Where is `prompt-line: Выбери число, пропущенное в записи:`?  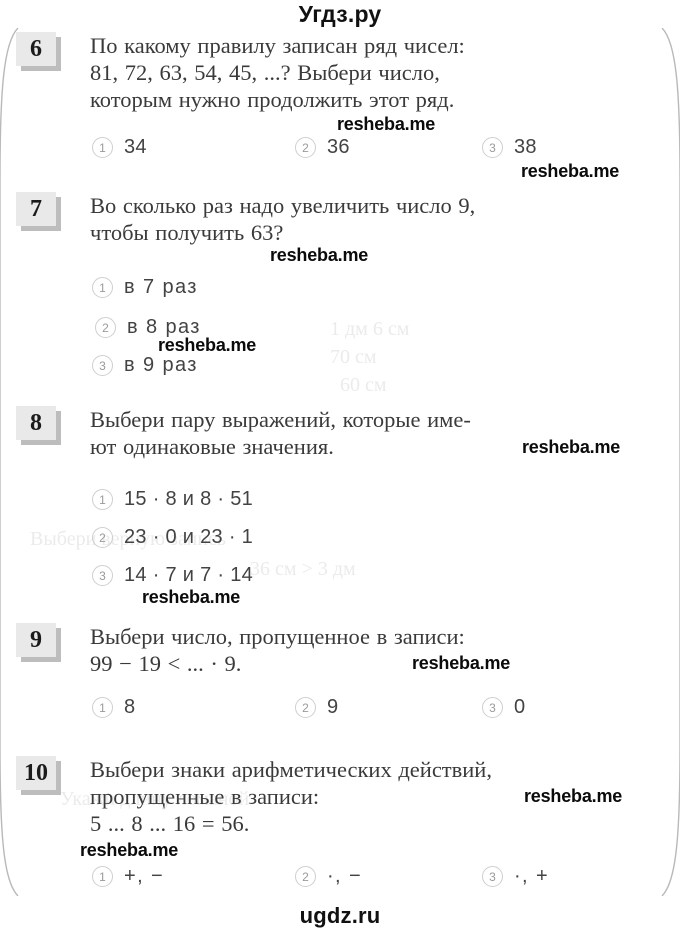 prompt-line: Выбери число, пропущенное в записи: is located at coordinates (277, 636).